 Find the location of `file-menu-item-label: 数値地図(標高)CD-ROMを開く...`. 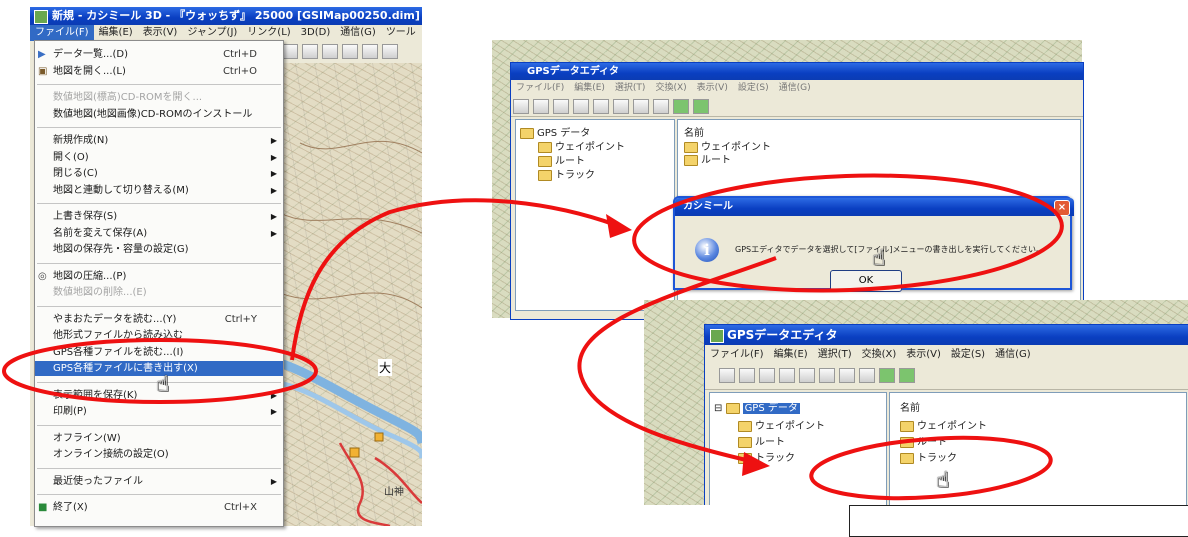

file-menu-item-label: 数値地図(標高)CD-ROMを開く... is located at coordinates (128, 97).